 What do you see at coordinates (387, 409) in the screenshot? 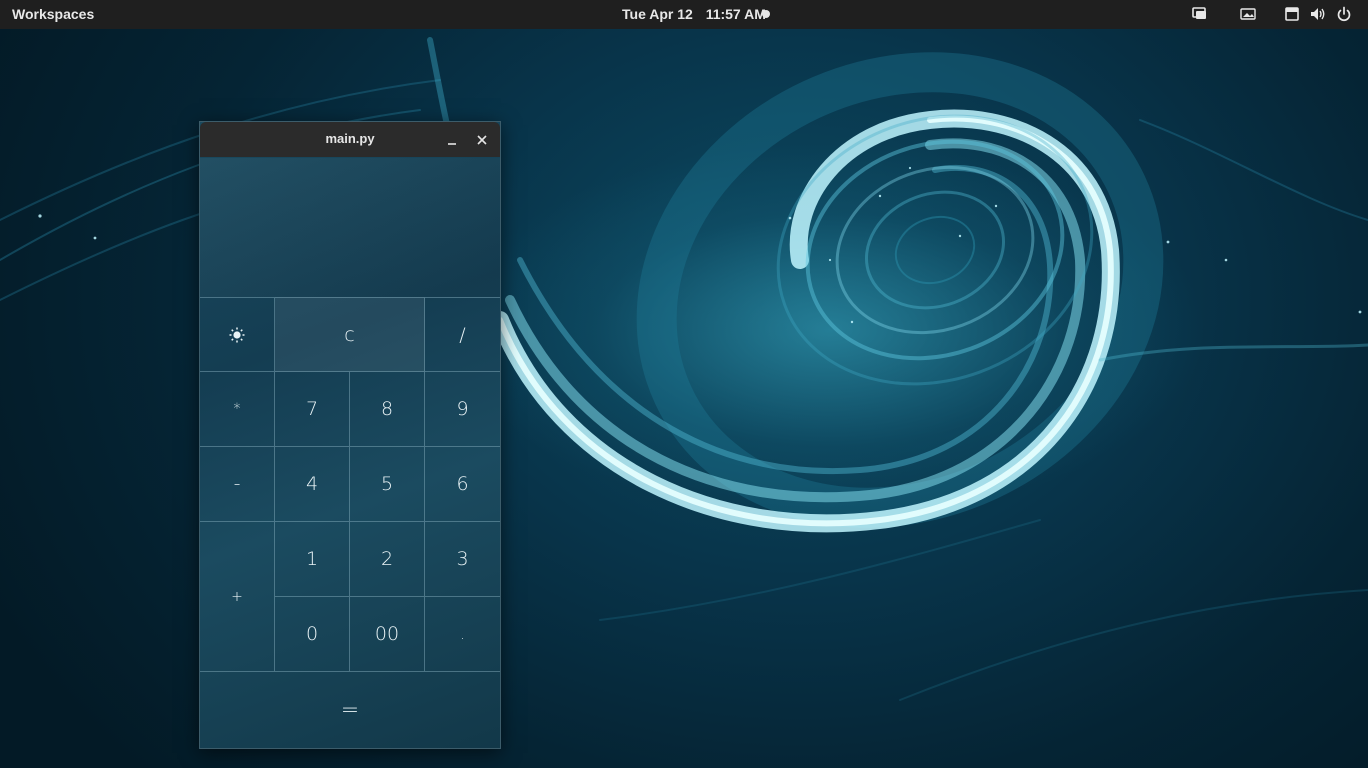
I see `digit-8-button: 8` at bounding box center [387, 409].